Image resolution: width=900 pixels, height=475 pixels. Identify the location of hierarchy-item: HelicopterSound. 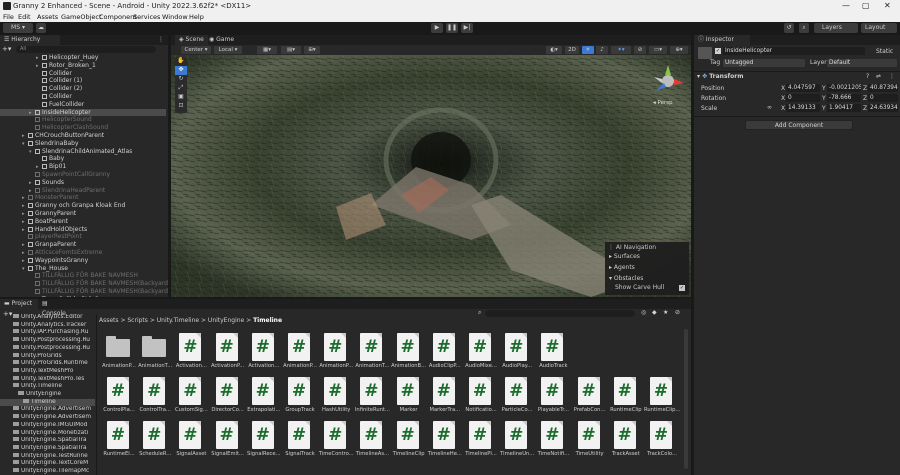
(83, 120).